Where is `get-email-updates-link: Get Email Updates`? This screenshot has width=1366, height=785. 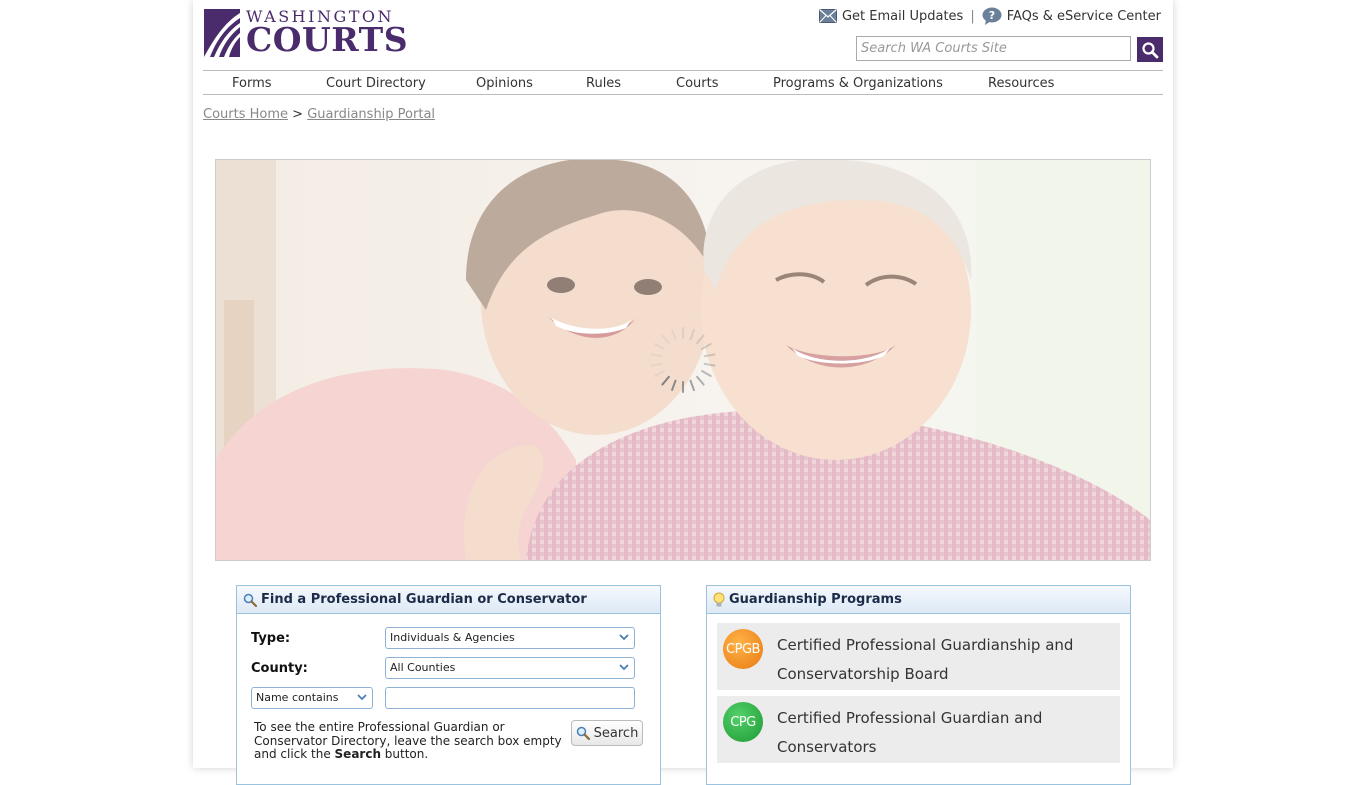 get-email-updates-link: Get Email Updates is located at coordinates (902, 16).